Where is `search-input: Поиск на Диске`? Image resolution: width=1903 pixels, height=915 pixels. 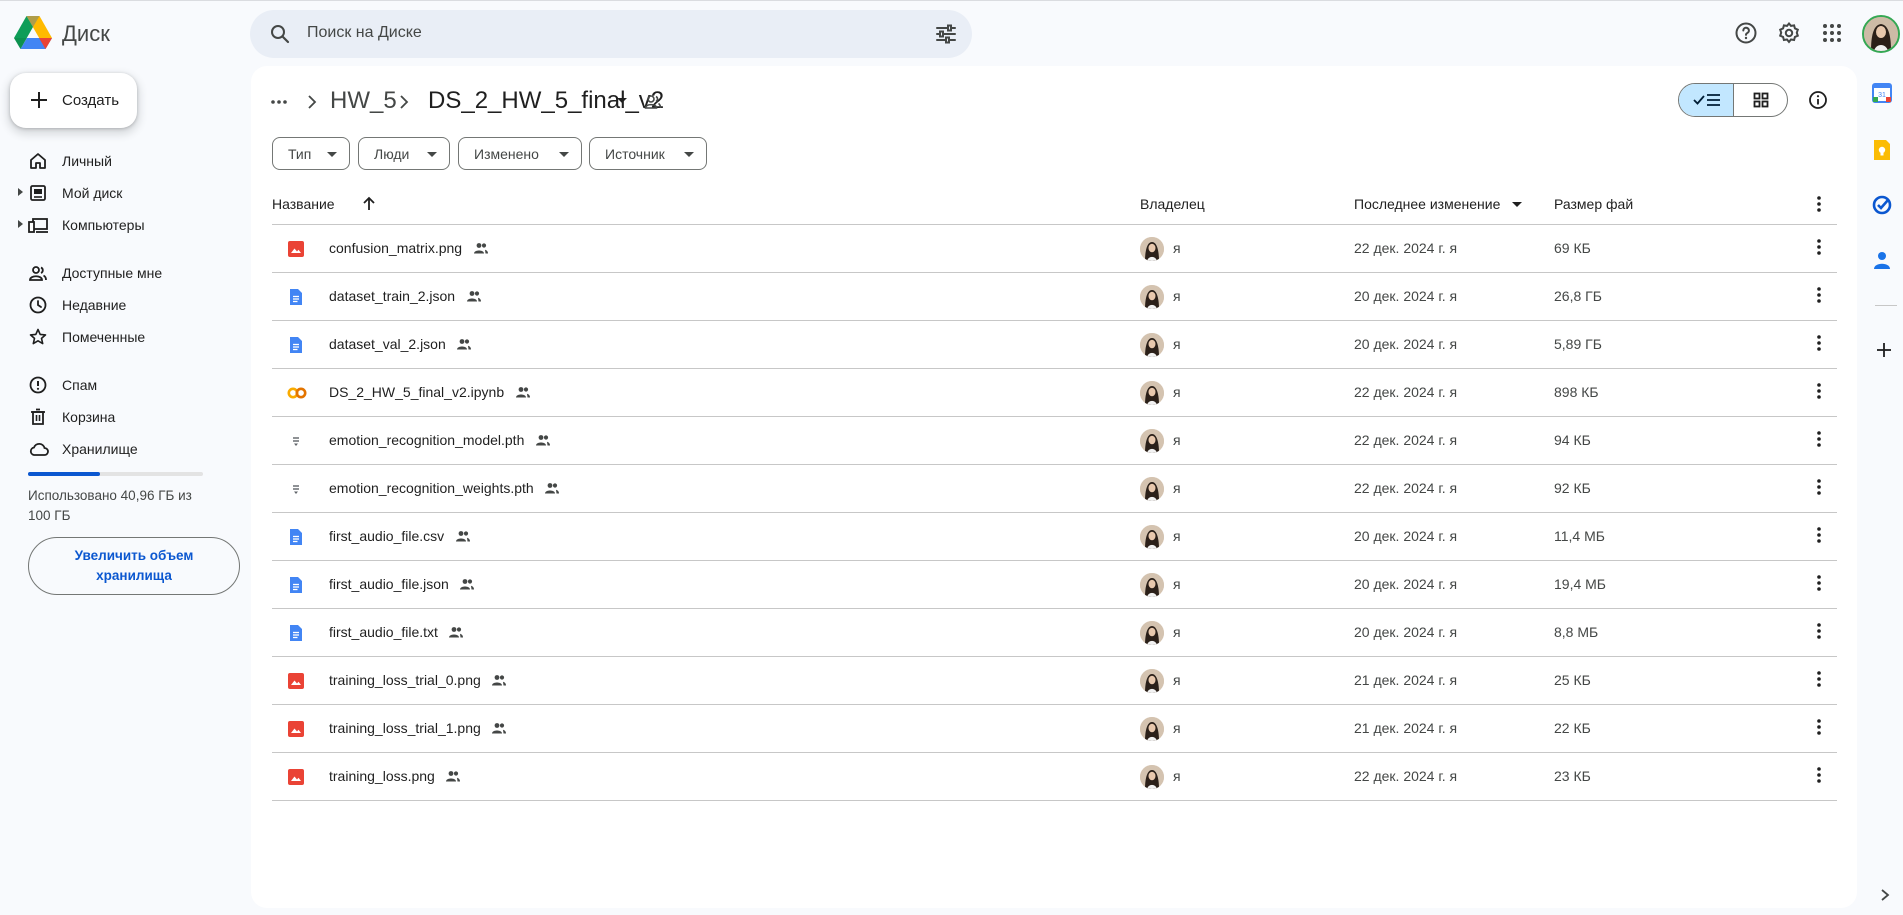
search-input: Поиск на Диске is located at coordinates (364, 33).